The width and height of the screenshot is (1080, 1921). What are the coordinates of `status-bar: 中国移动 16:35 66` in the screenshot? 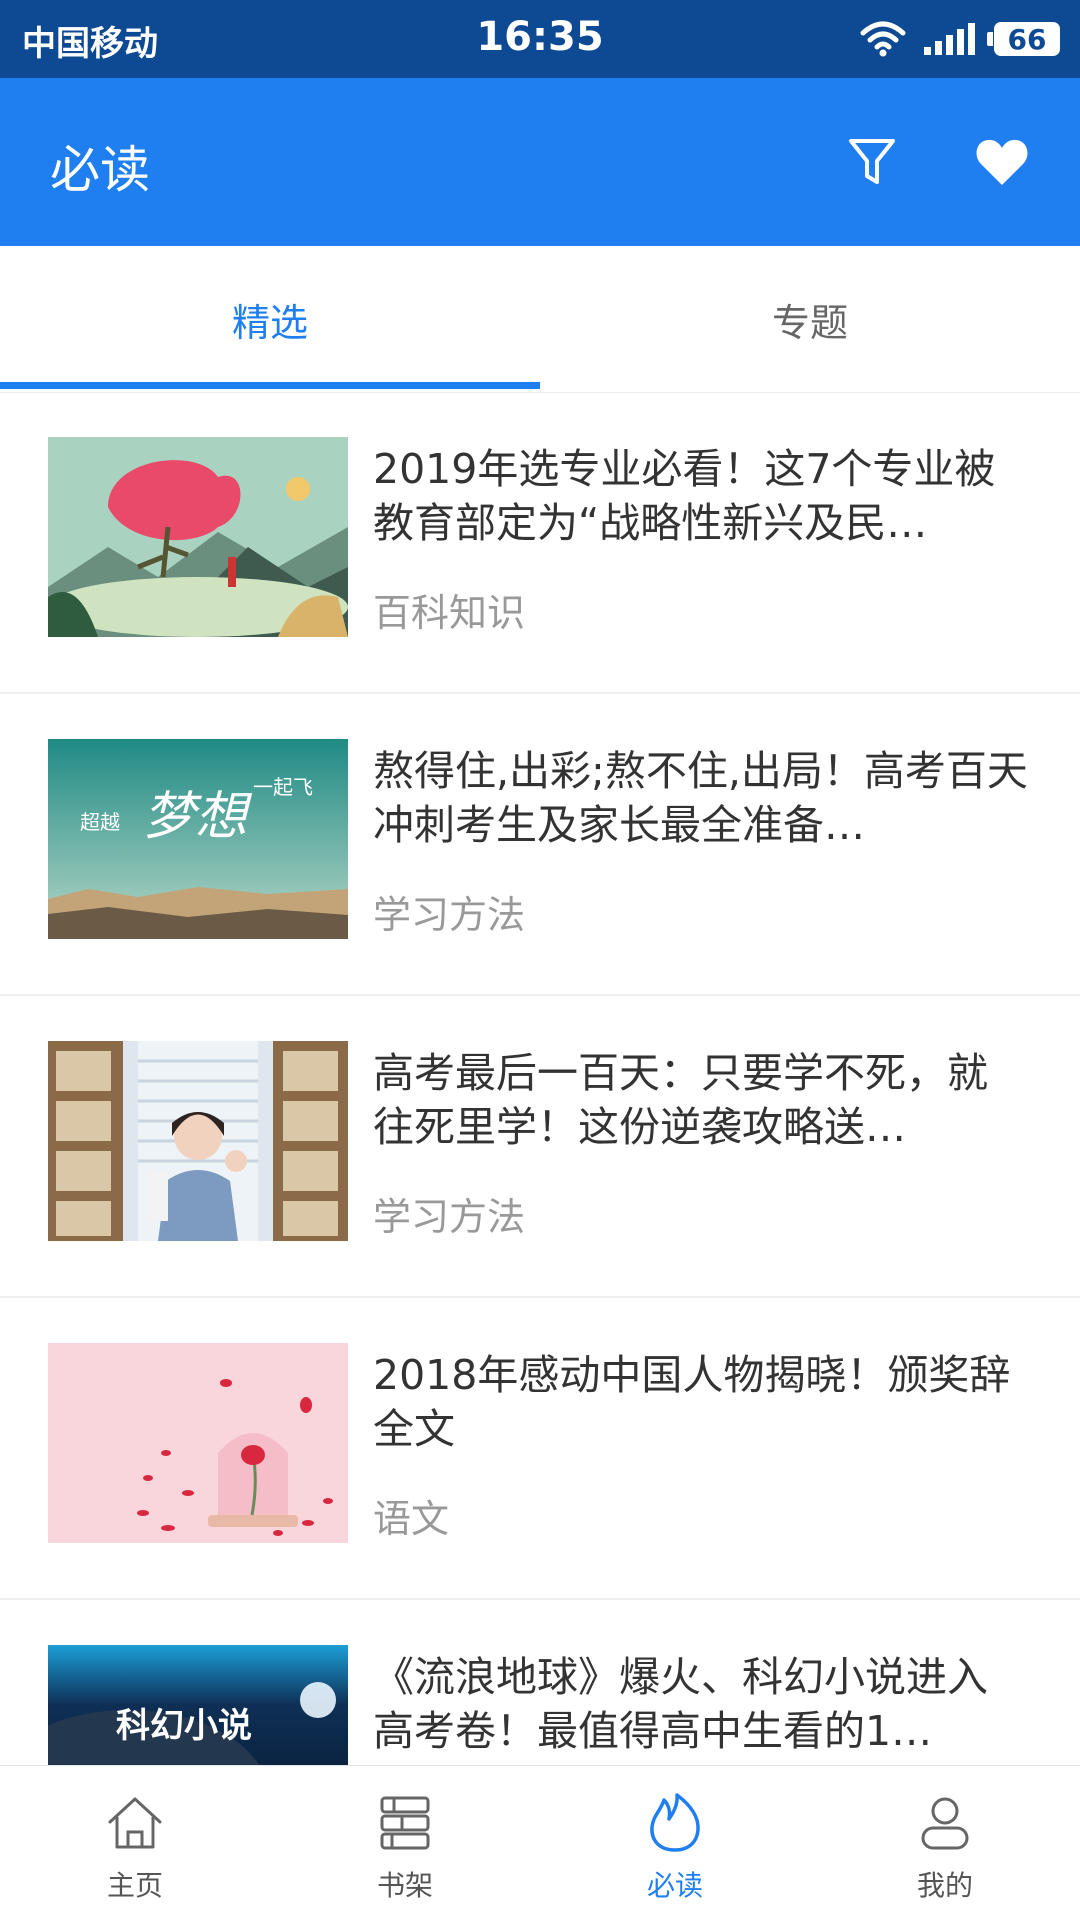 It's located at (540, 39).